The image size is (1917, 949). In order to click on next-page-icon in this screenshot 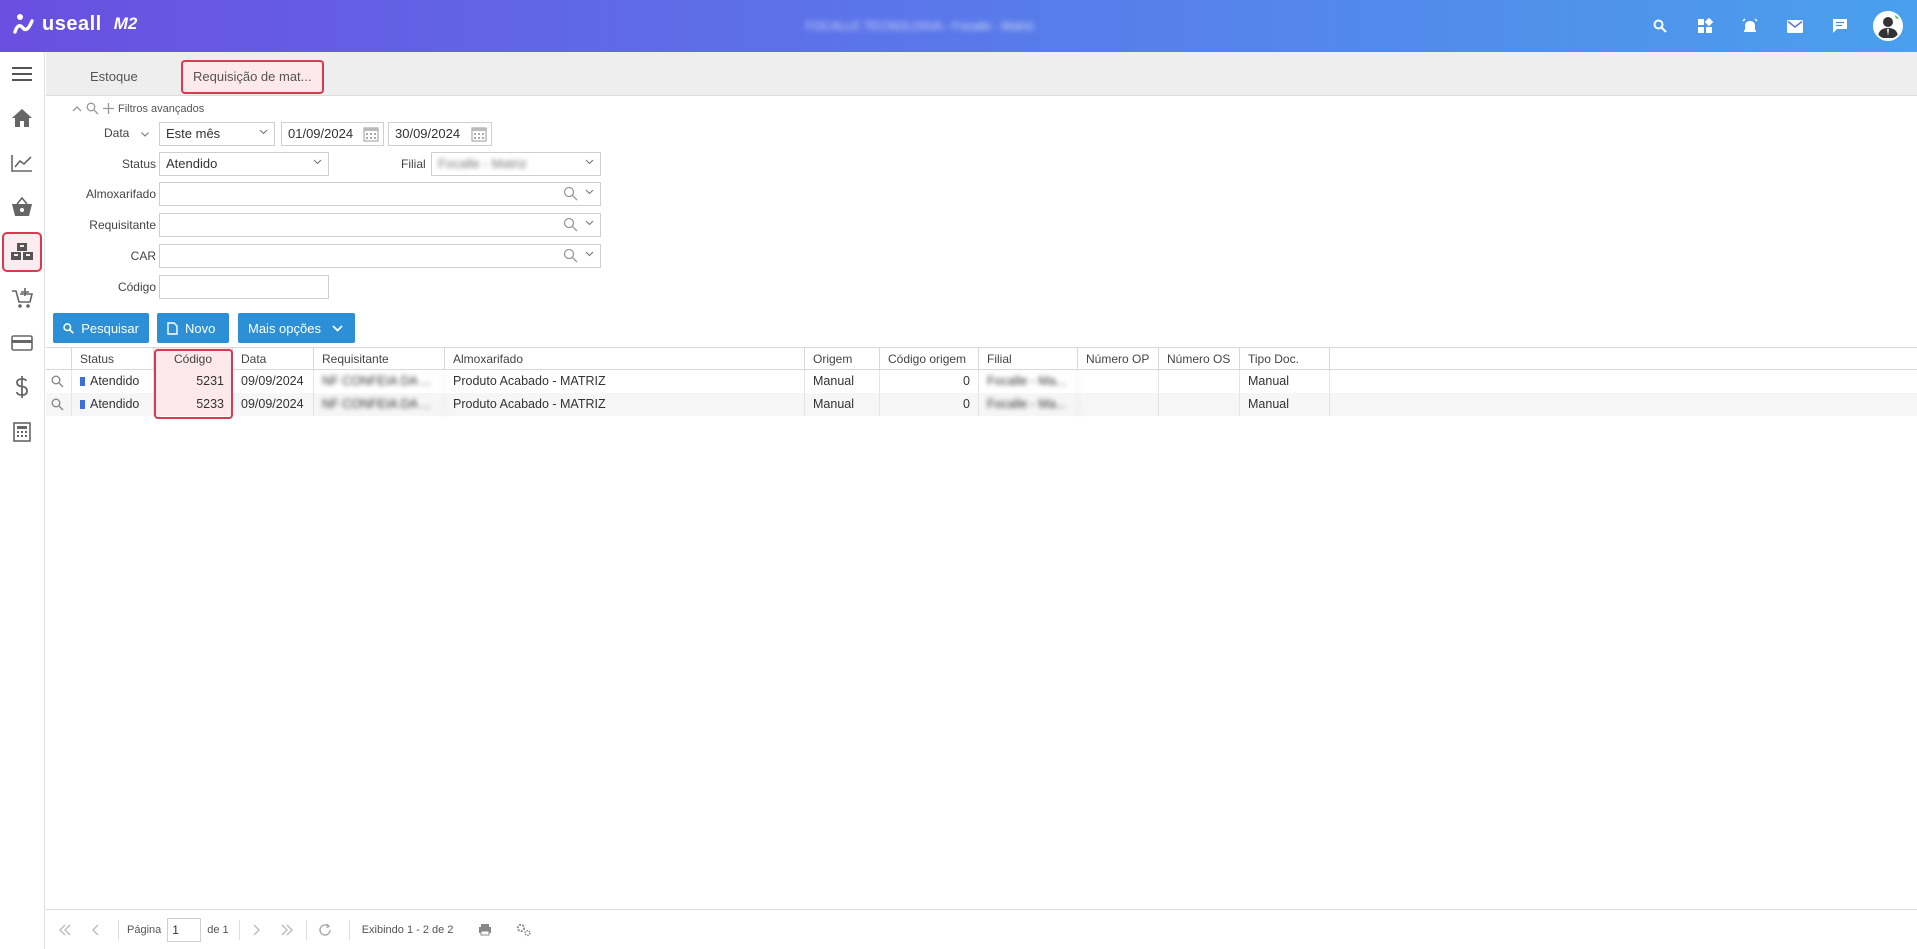, I will do `click(257, 930)`.